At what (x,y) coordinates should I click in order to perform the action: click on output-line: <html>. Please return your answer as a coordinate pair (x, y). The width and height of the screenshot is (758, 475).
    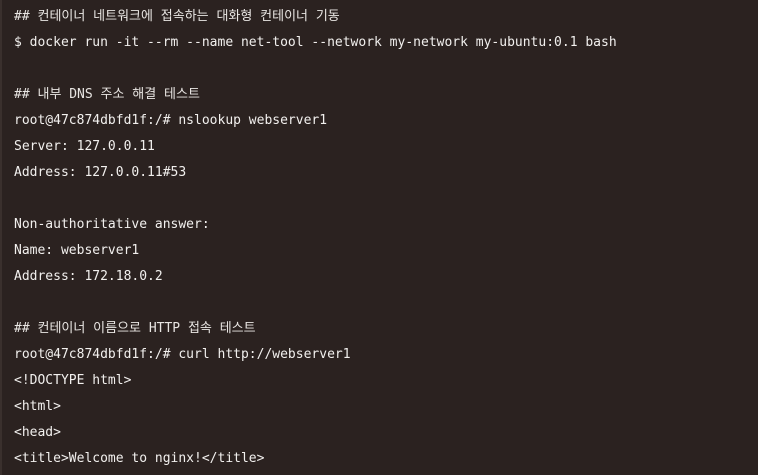
    Looking at the image, I should click on (37, 406).